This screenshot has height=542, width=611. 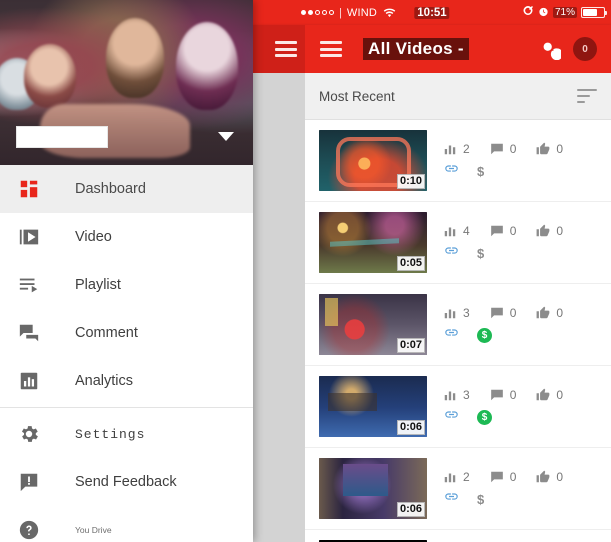 I want to click on video-icon, so click(x=29, y=237).